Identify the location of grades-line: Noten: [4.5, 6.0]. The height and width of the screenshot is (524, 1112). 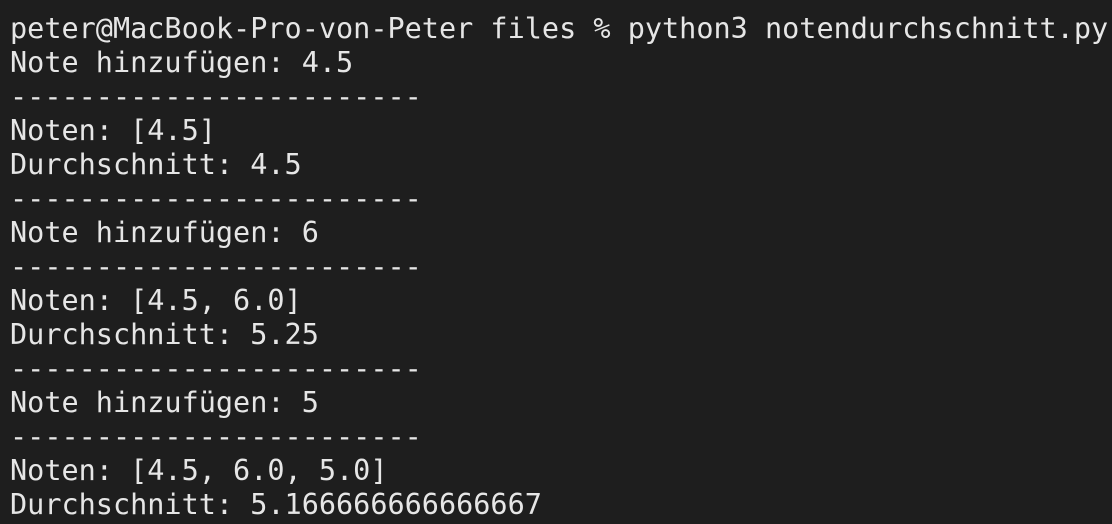
(156, 300).